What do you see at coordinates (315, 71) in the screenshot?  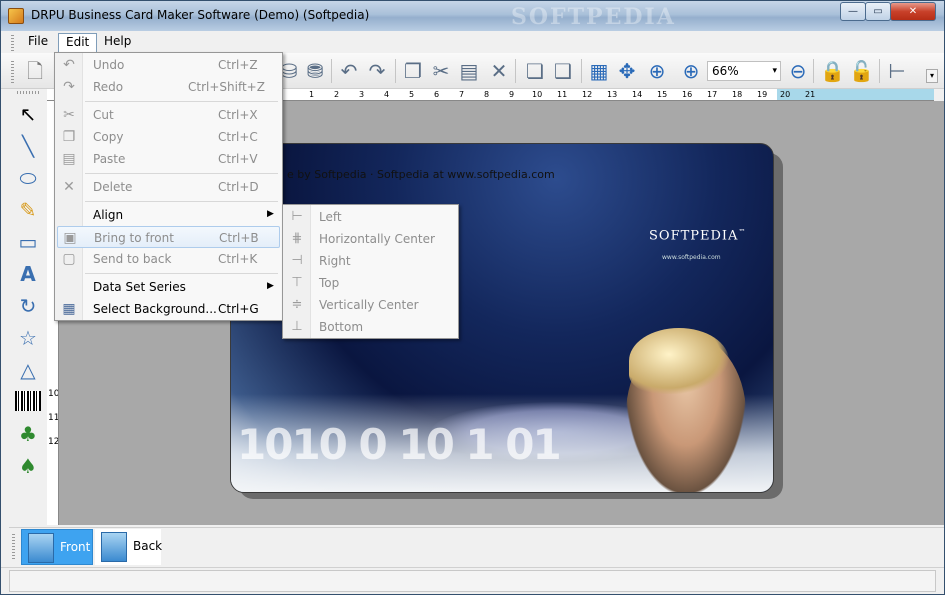 I see `database-icon: ⛃` at bounding box center [315, 71].